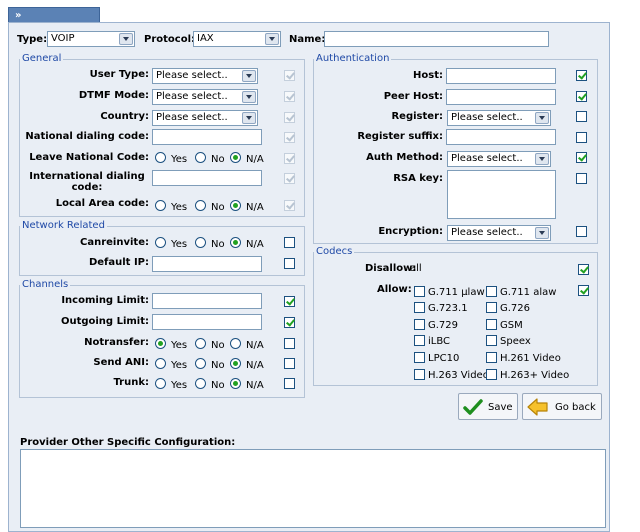 The height and width of the screenshot is (532, 640). Describe the element at coordinates (581, 157) in the screenshot. I see `auth-method-checkbox` at that location.